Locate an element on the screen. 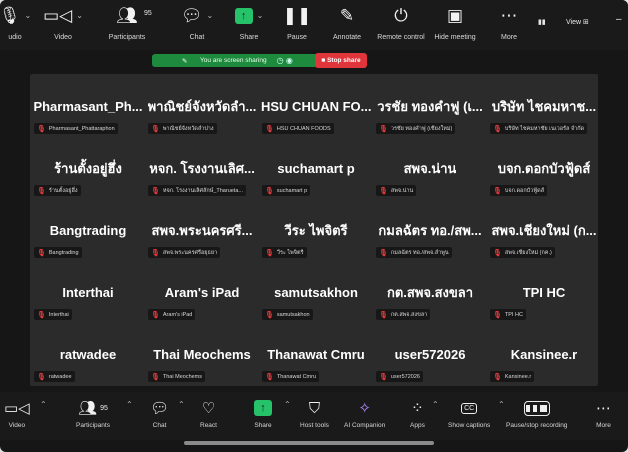 The image size is (628, 452). participant-name-label: 🎙︎ Thai Meochems is located at coordinates (177, 376).